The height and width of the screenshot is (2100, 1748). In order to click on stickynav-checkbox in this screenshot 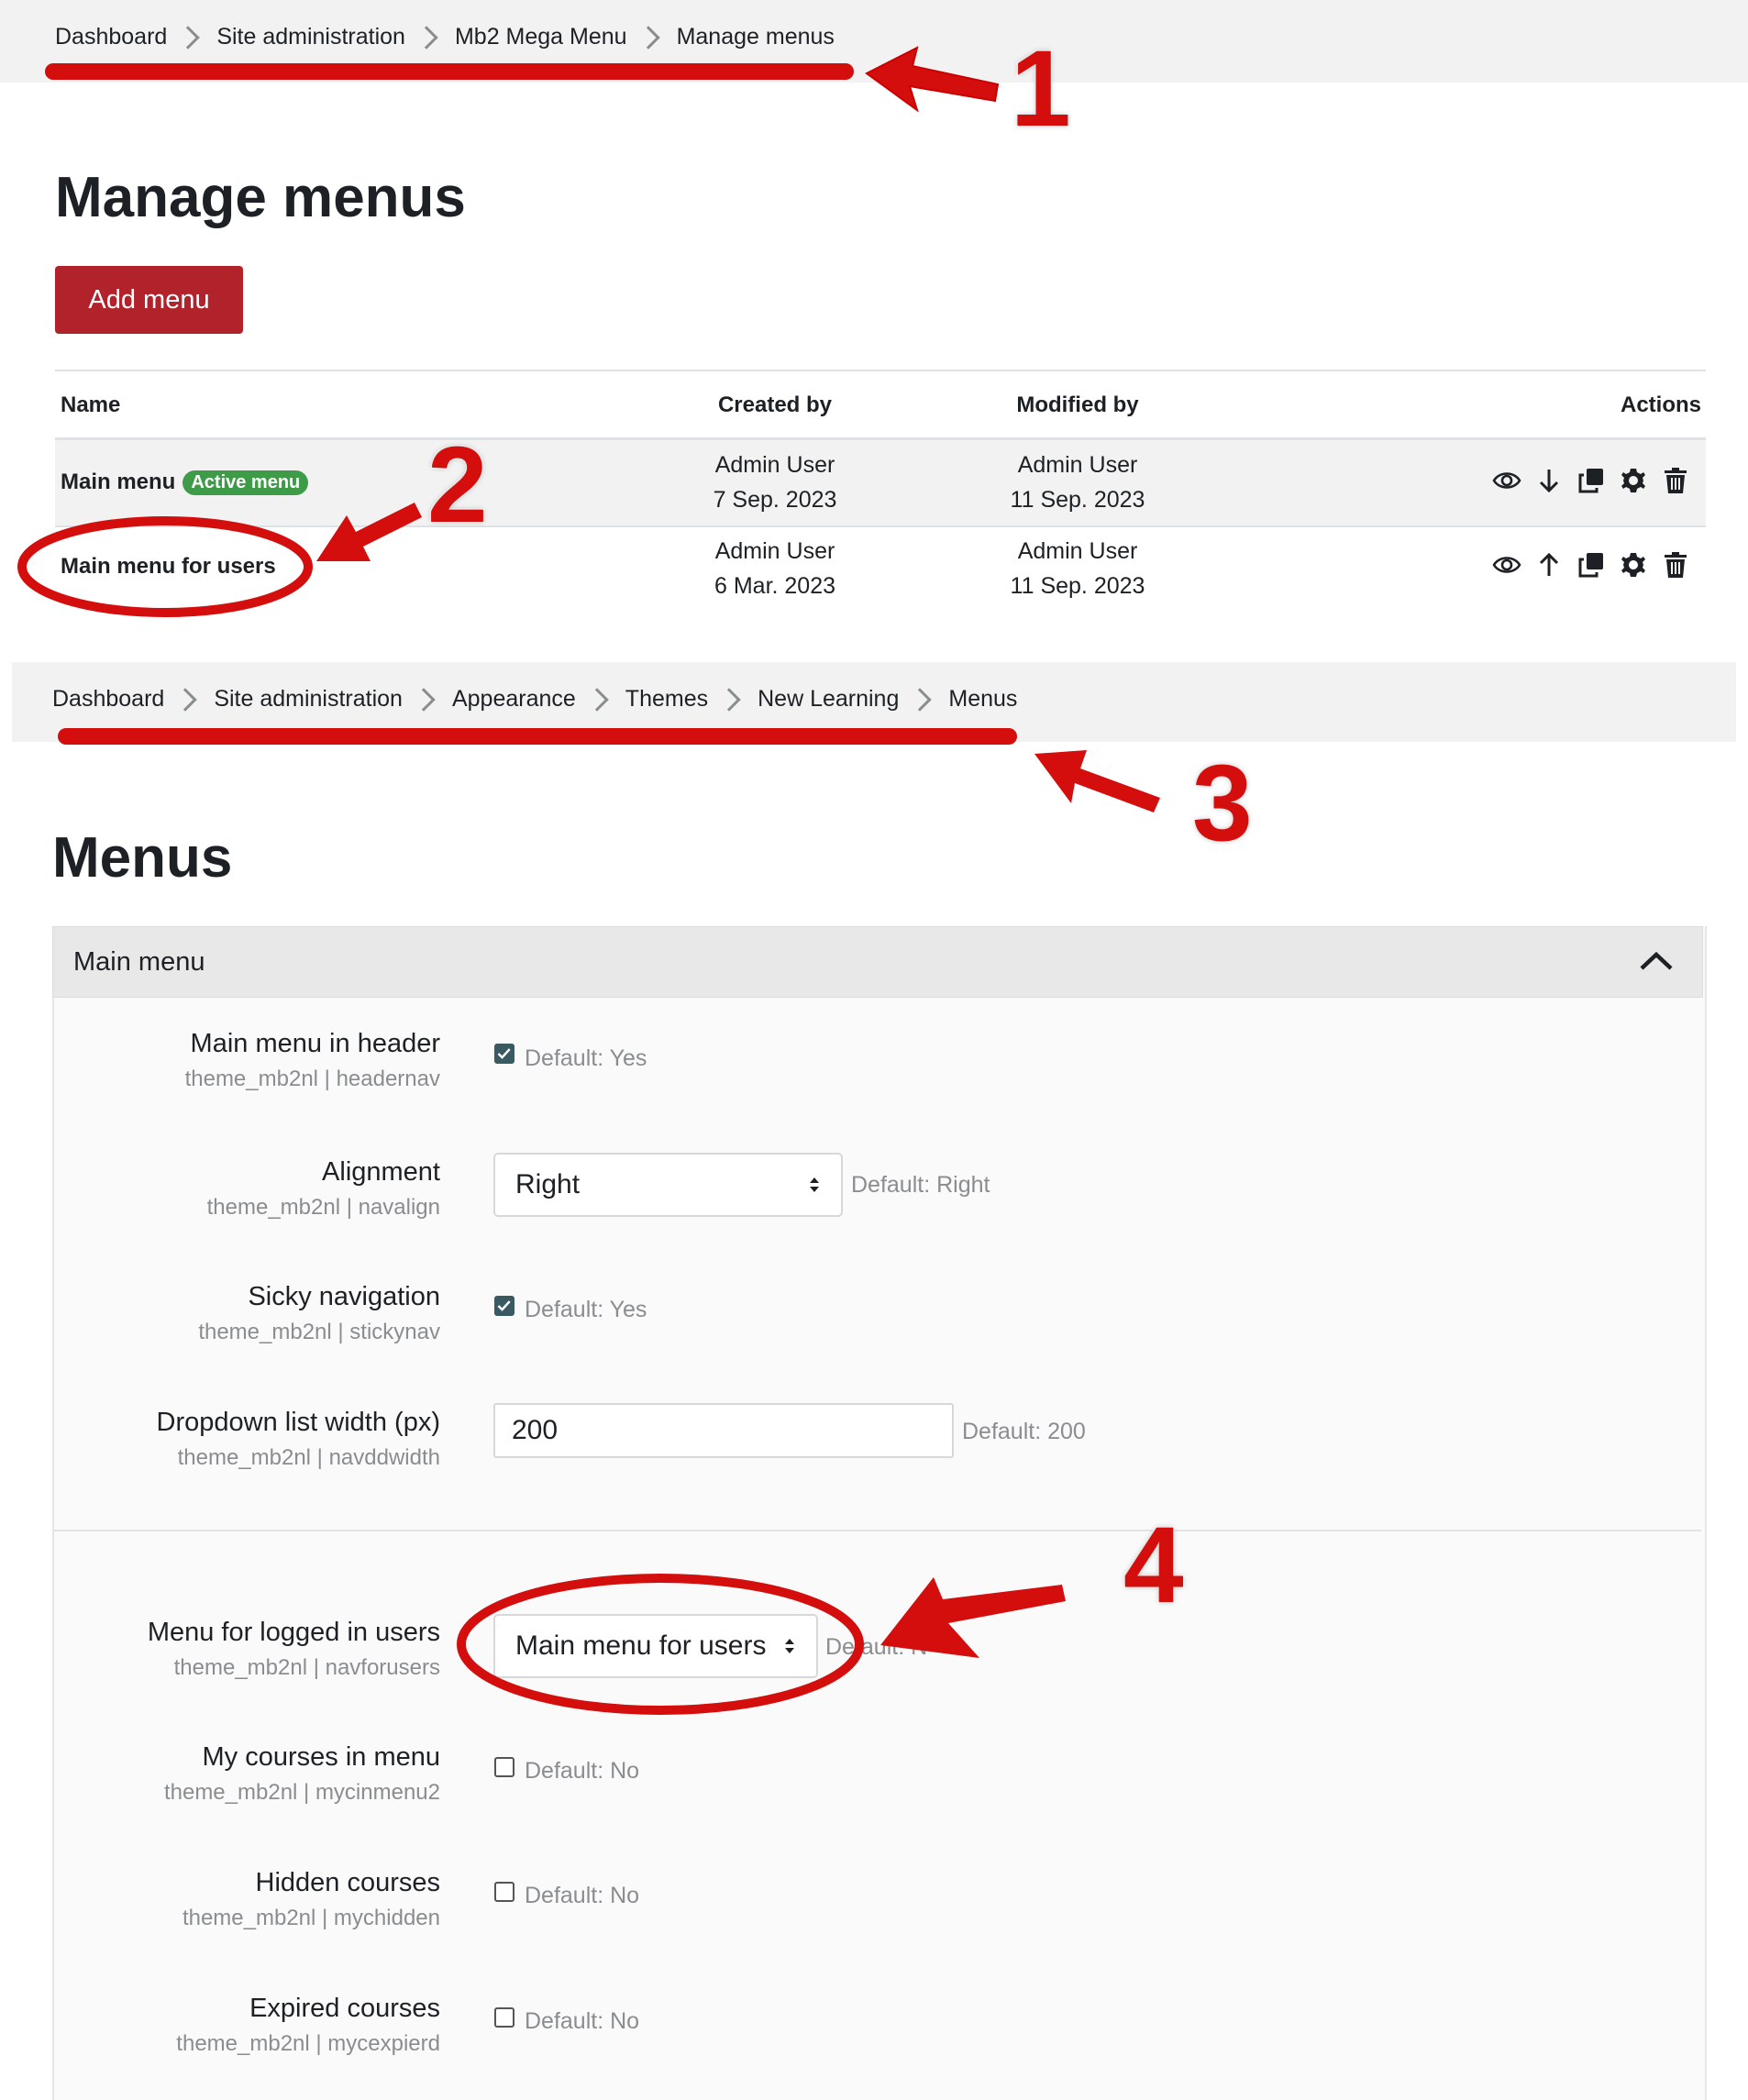, I will do `click(504, 1306)`.